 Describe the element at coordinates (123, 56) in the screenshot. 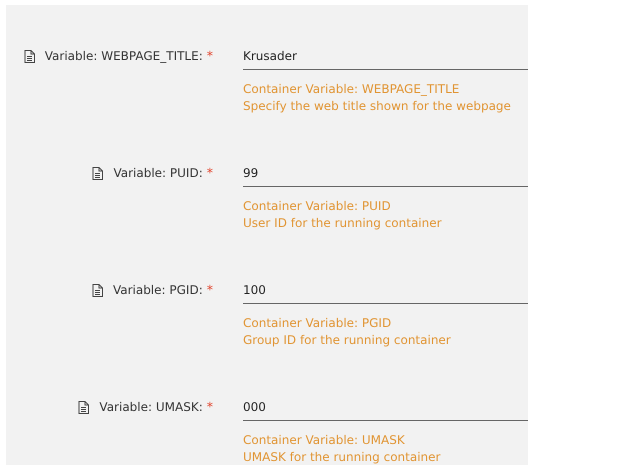

I see `field-label: Variable: WEBPAGE_TITLE:` at that location.